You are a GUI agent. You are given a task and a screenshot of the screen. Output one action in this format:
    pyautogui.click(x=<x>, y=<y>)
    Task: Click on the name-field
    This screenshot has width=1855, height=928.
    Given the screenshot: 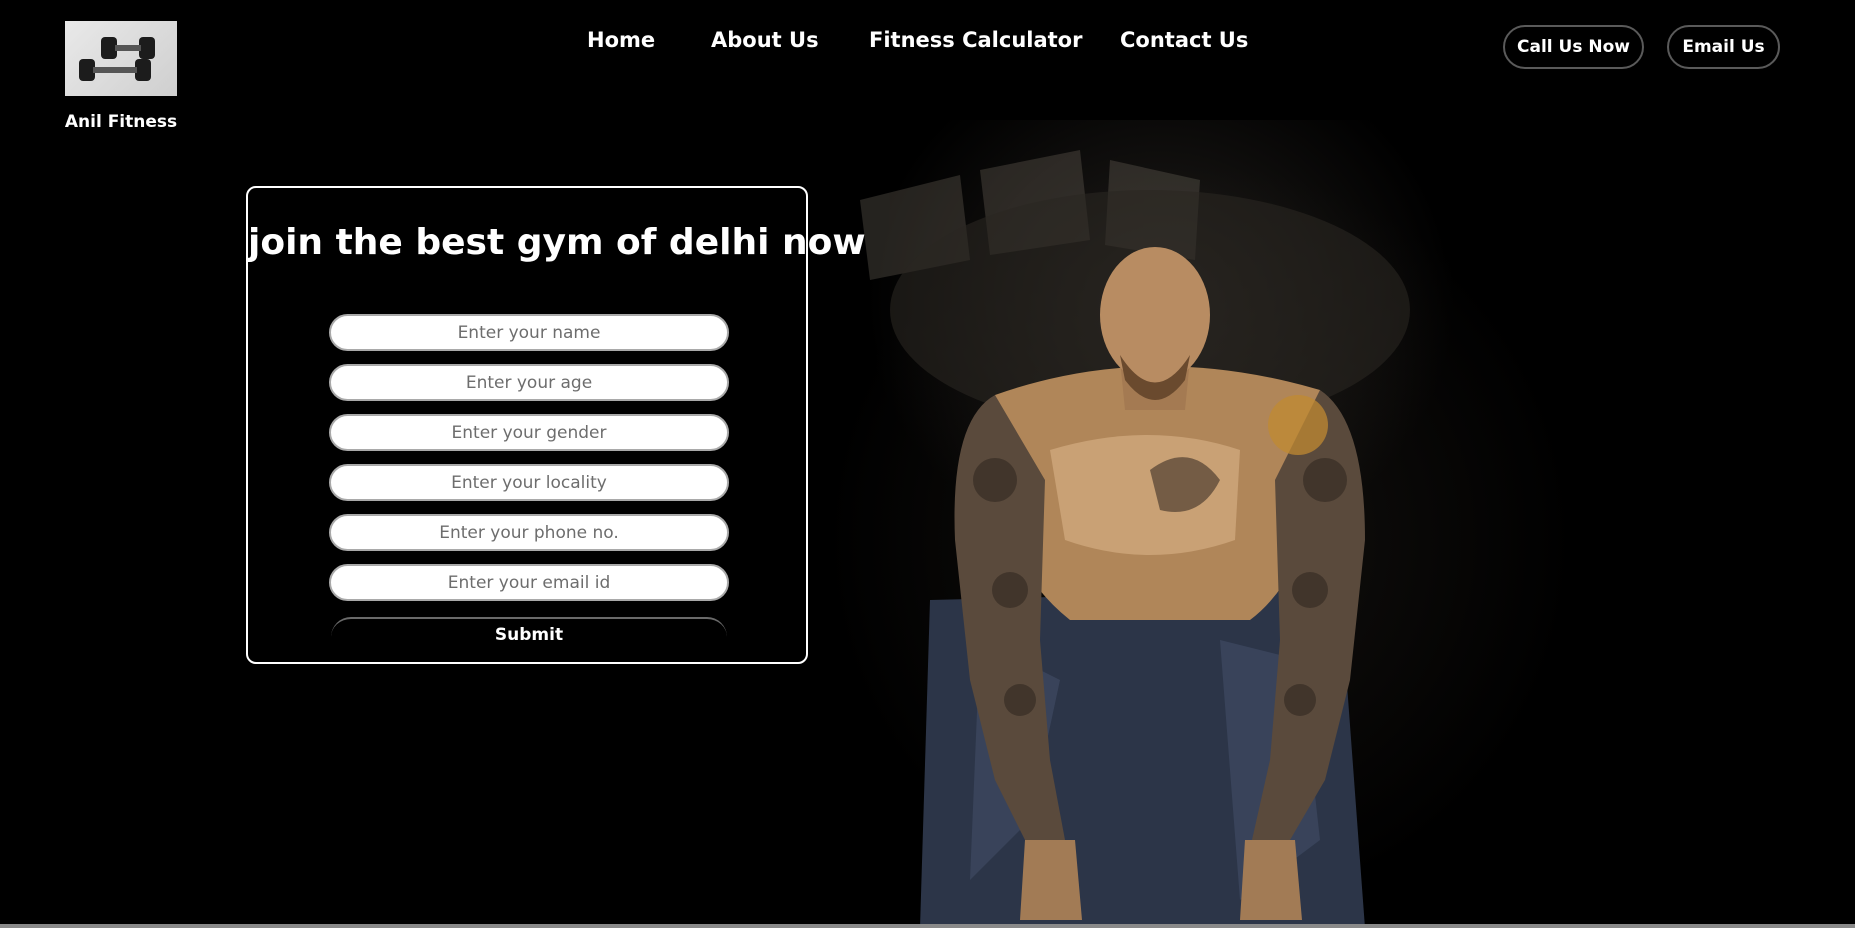 What is the action you would take?
    pyautogui.click(x=529, y=332)
    